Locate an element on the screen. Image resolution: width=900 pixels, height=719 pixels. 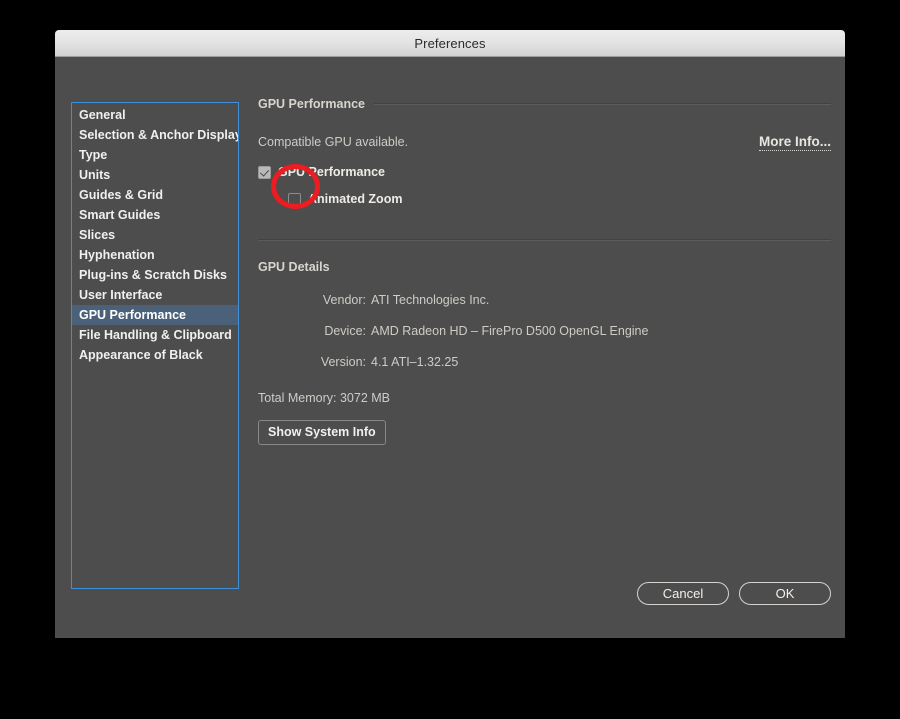
details-divider is located at coordinates (544, 240).